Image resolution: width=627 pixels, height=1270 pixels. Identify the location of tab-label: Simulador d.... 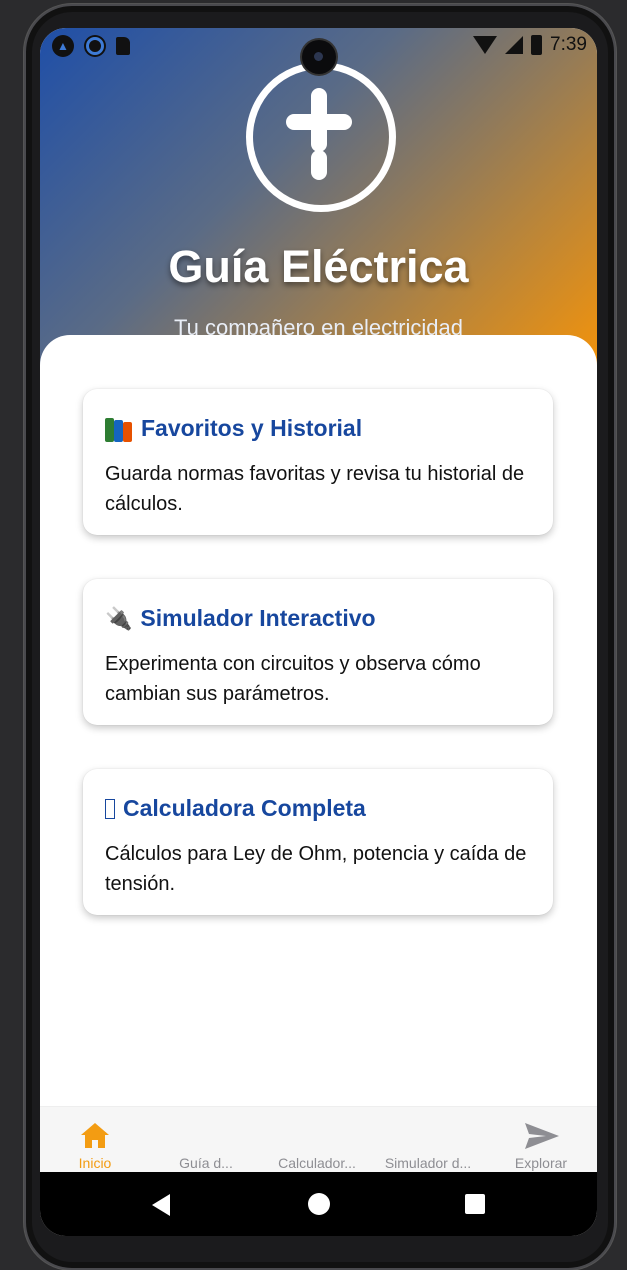
(428, 1163).